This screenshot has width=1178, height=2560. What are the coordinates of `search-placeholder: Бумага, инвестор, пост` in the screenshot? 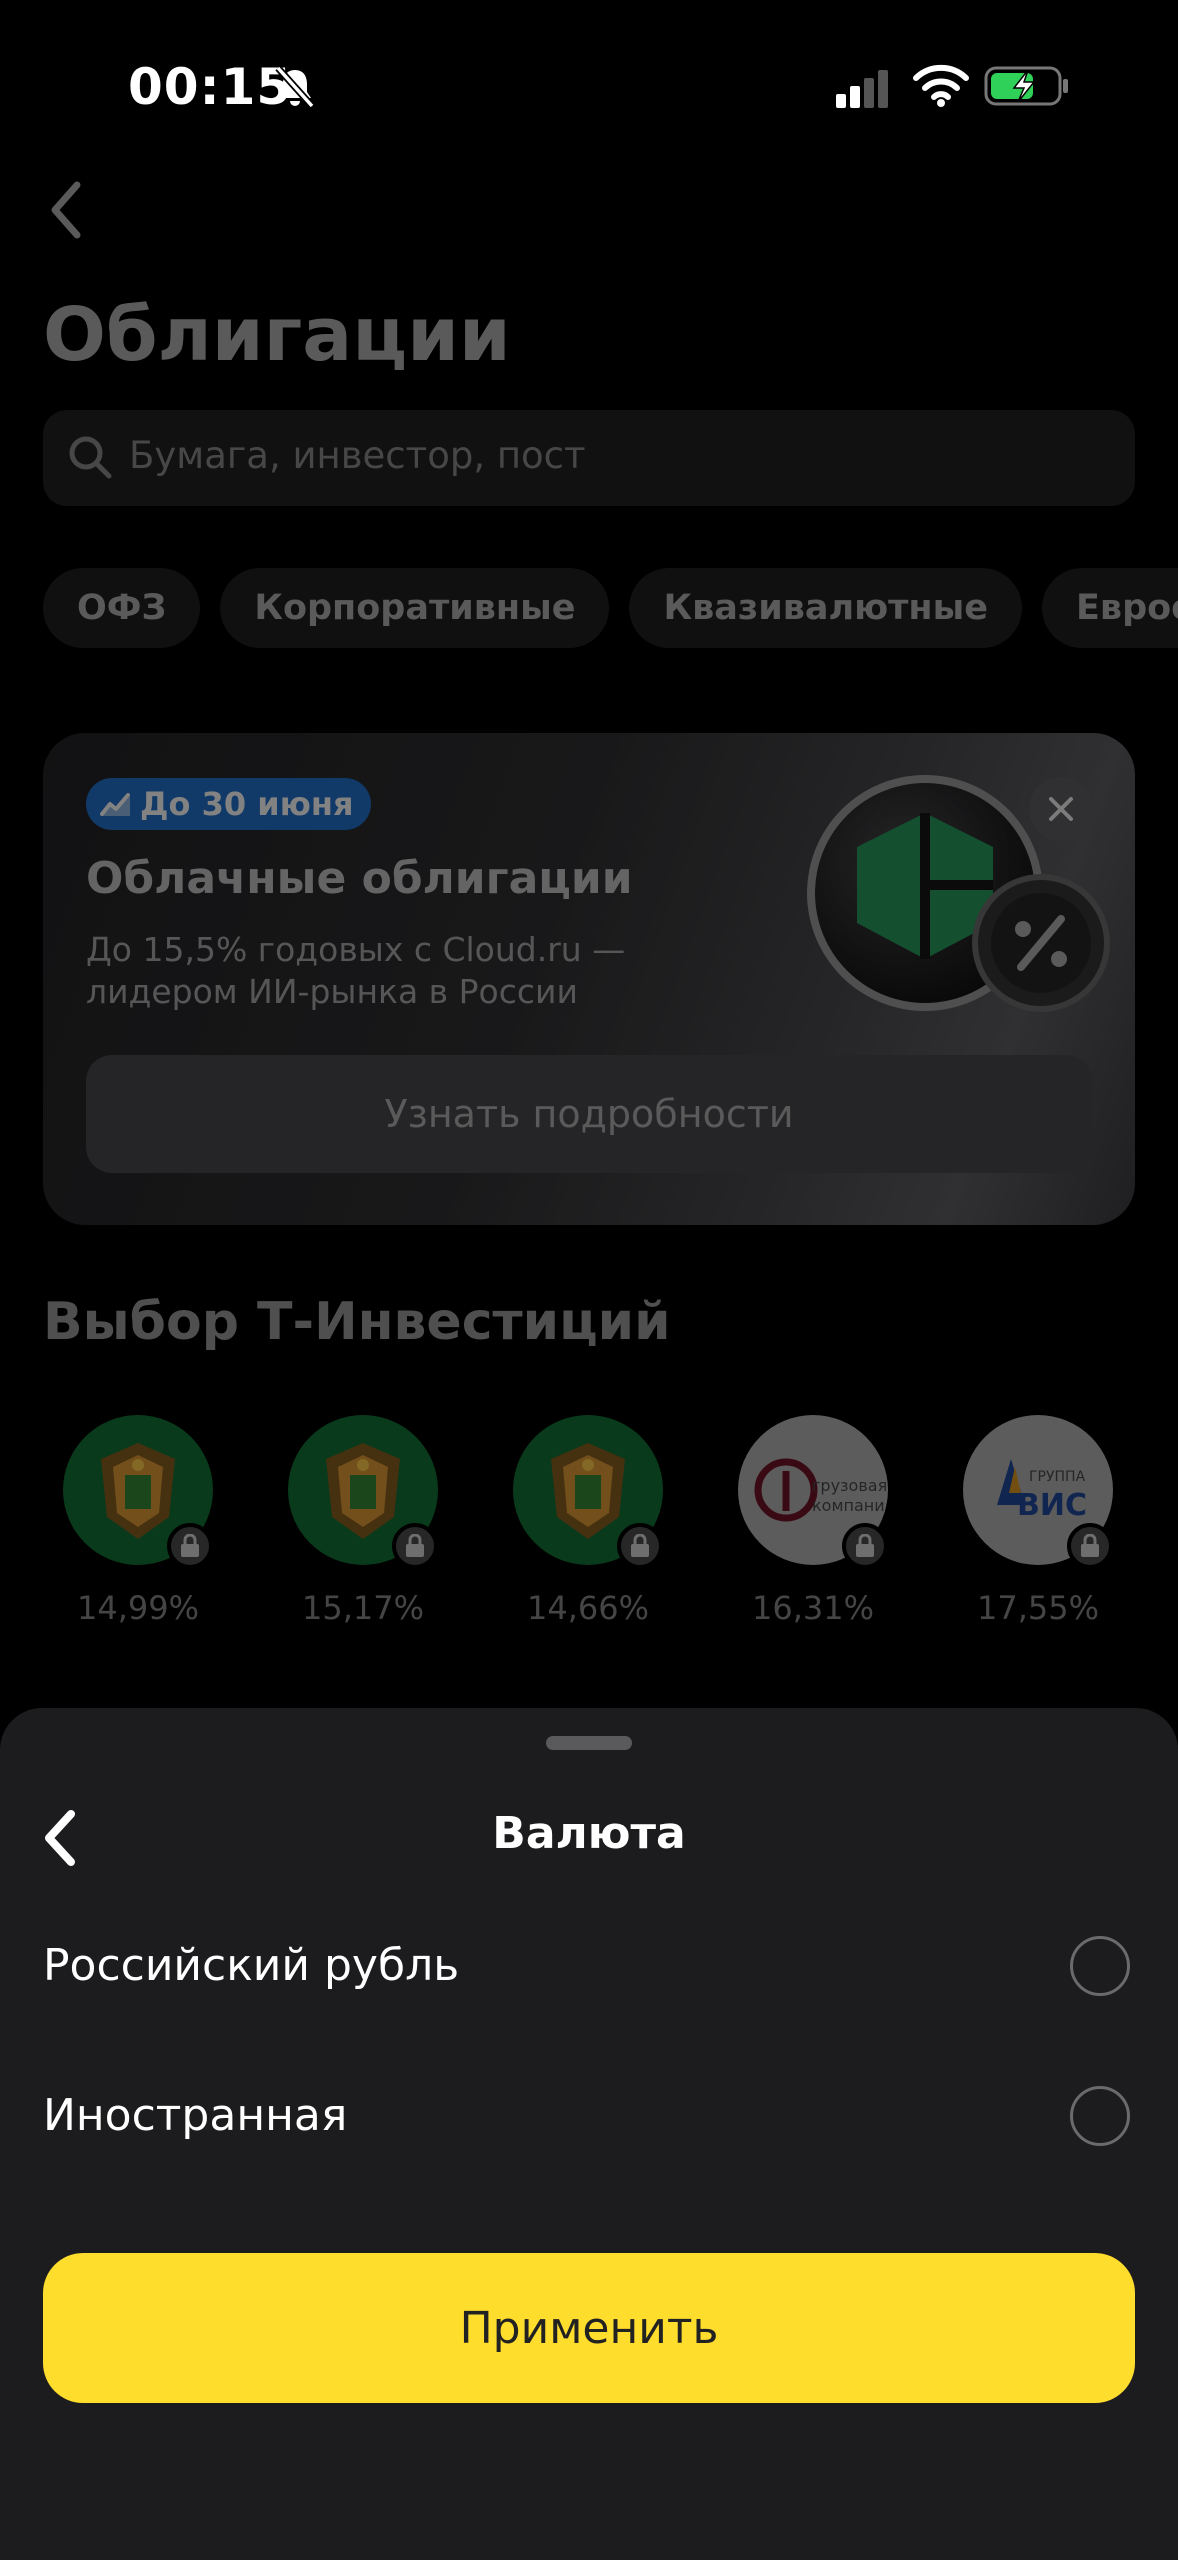 It's located at (357, 455).